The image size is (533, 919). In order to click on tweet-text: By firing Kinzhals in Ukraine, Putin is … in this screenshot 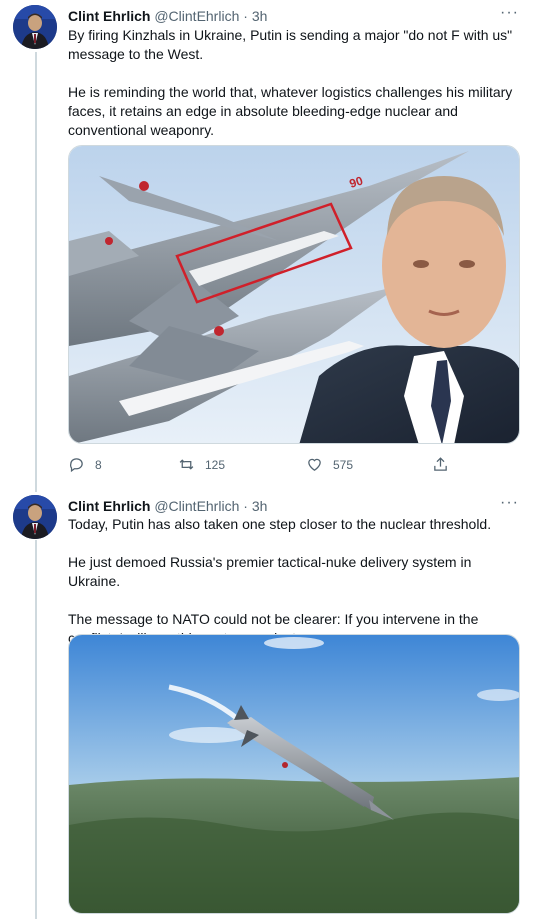, I will do `click(295, 83)`.